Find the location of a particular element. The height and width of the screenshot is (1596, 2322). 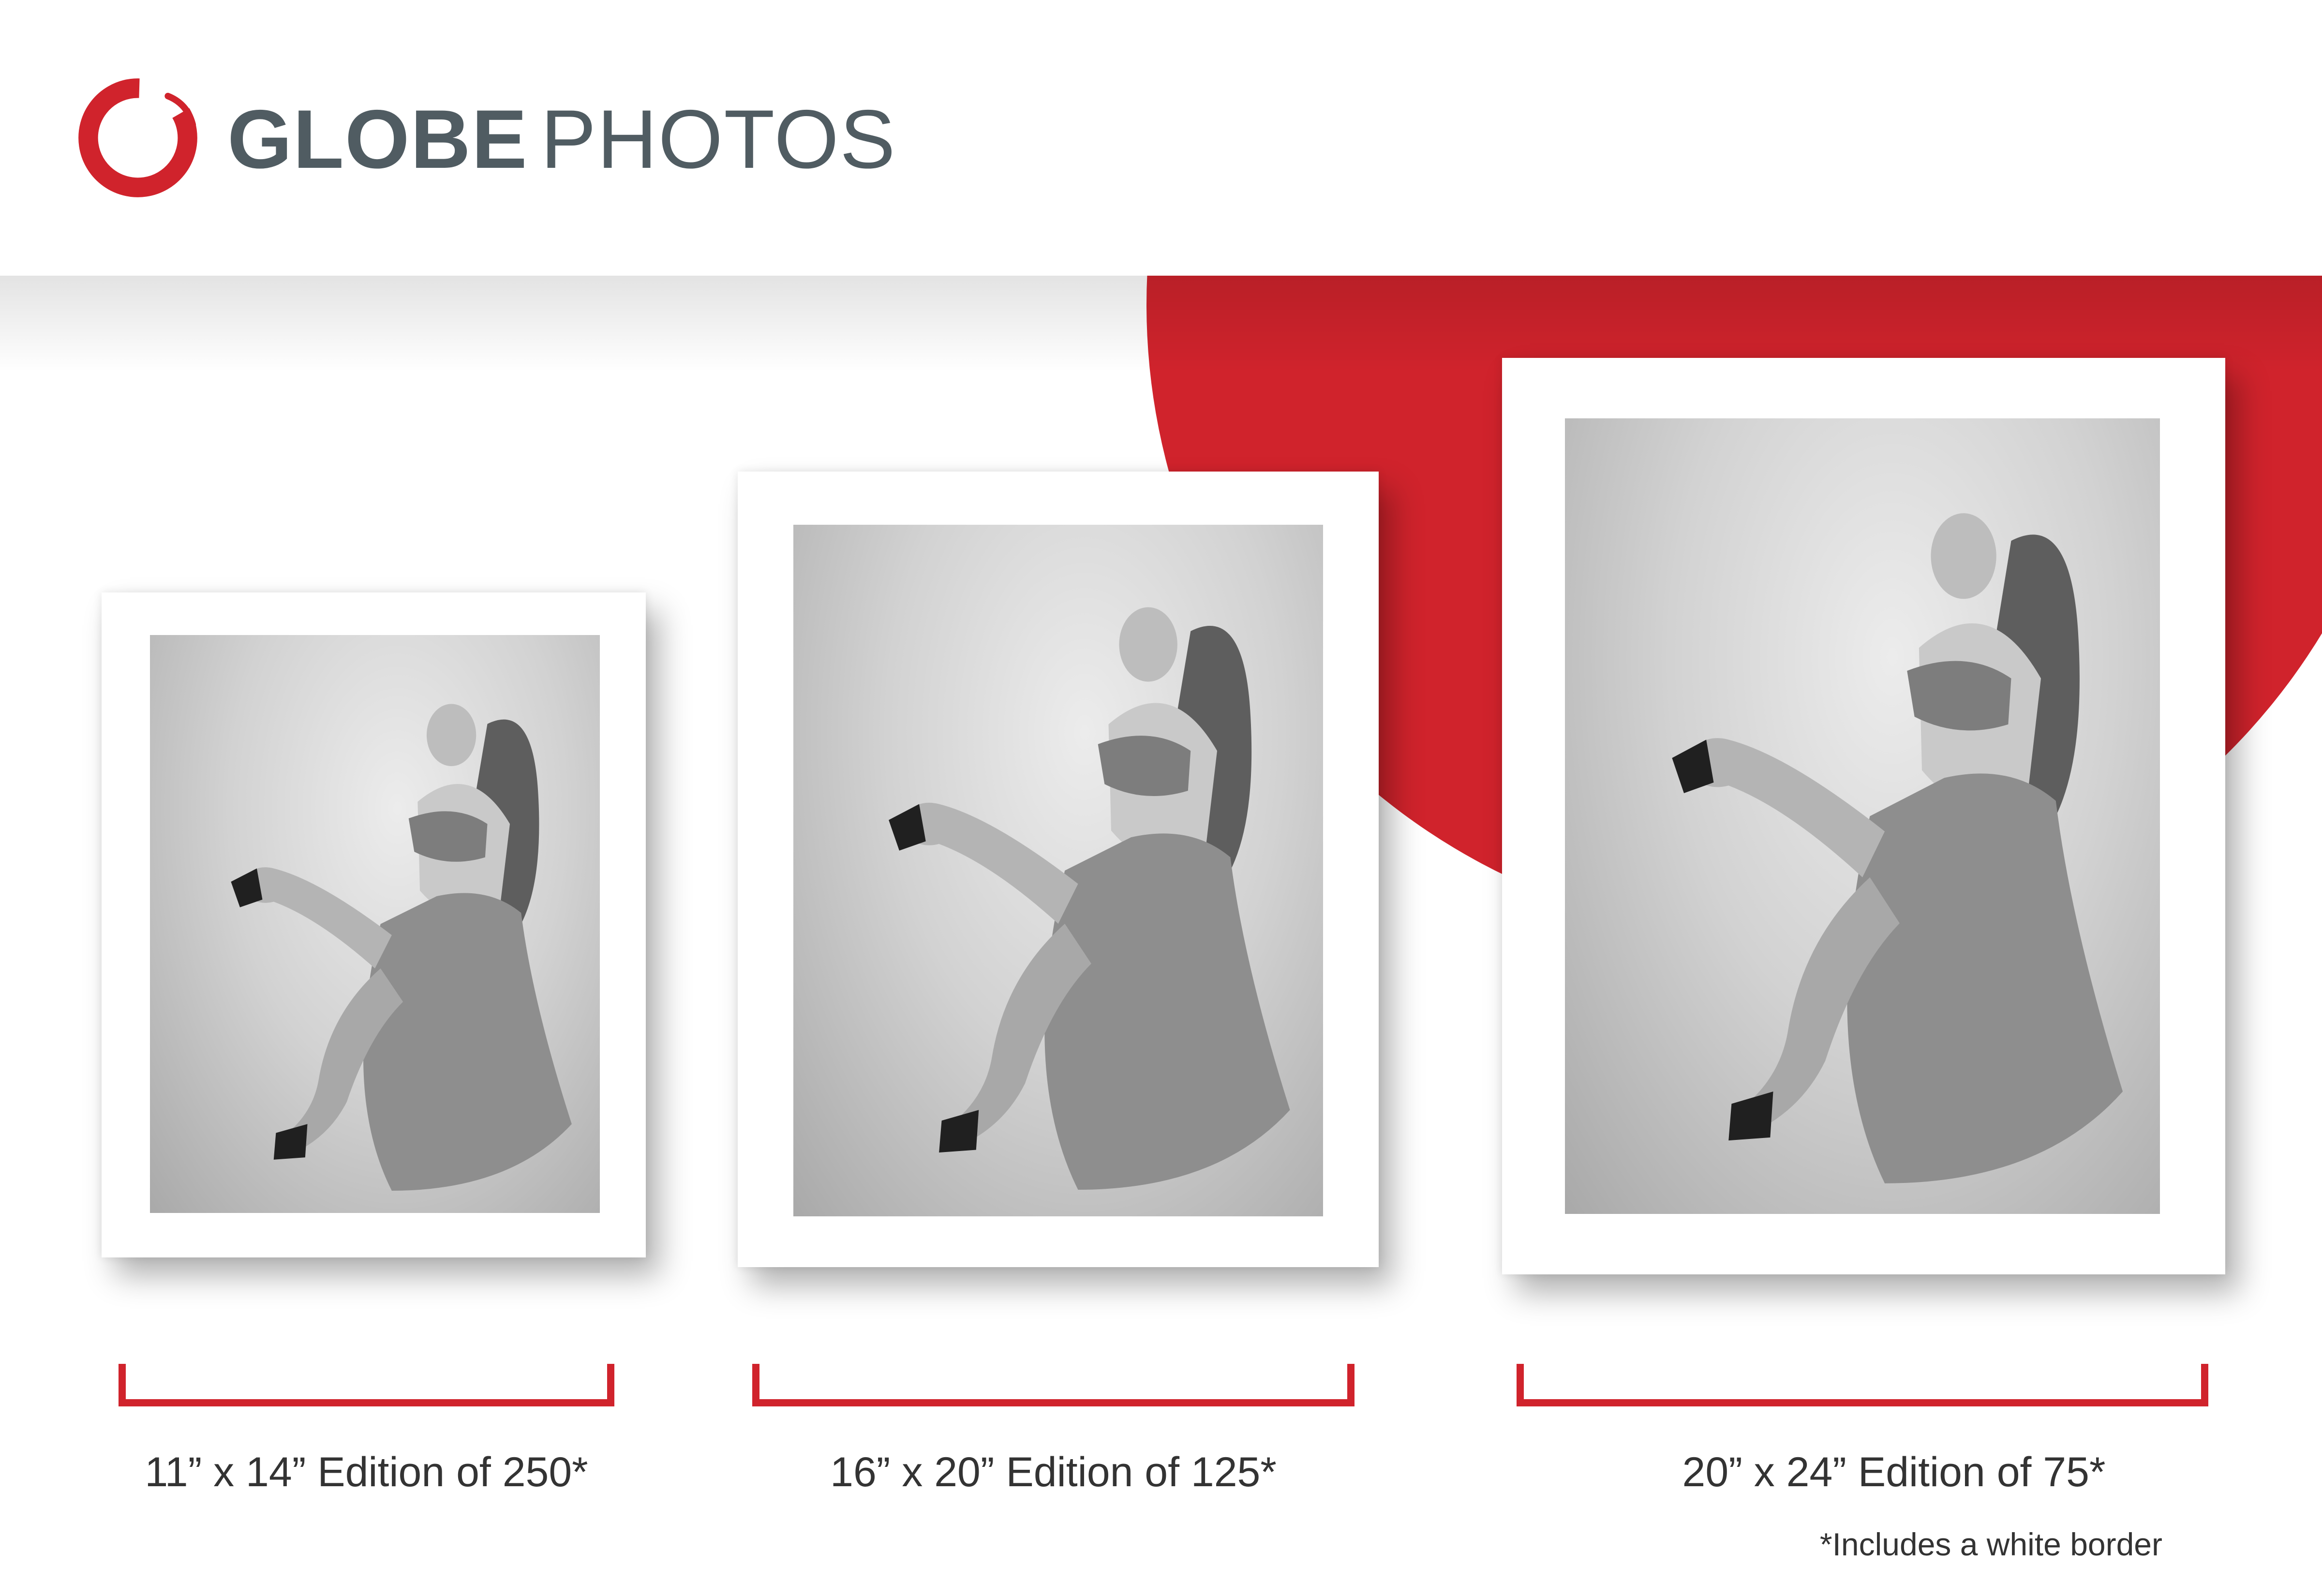

edition-label-20x24: 20” x 24” Edition of 75* is located at coordinates (1894, 1472).